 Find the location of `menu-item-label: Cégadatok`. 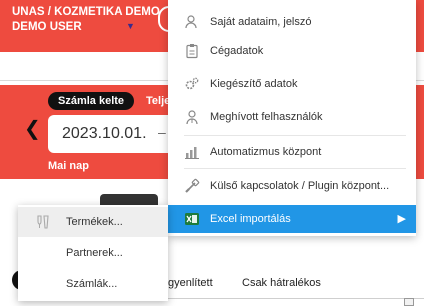

menu-item-label: Cégadatok is located at coordinates (237, 51).